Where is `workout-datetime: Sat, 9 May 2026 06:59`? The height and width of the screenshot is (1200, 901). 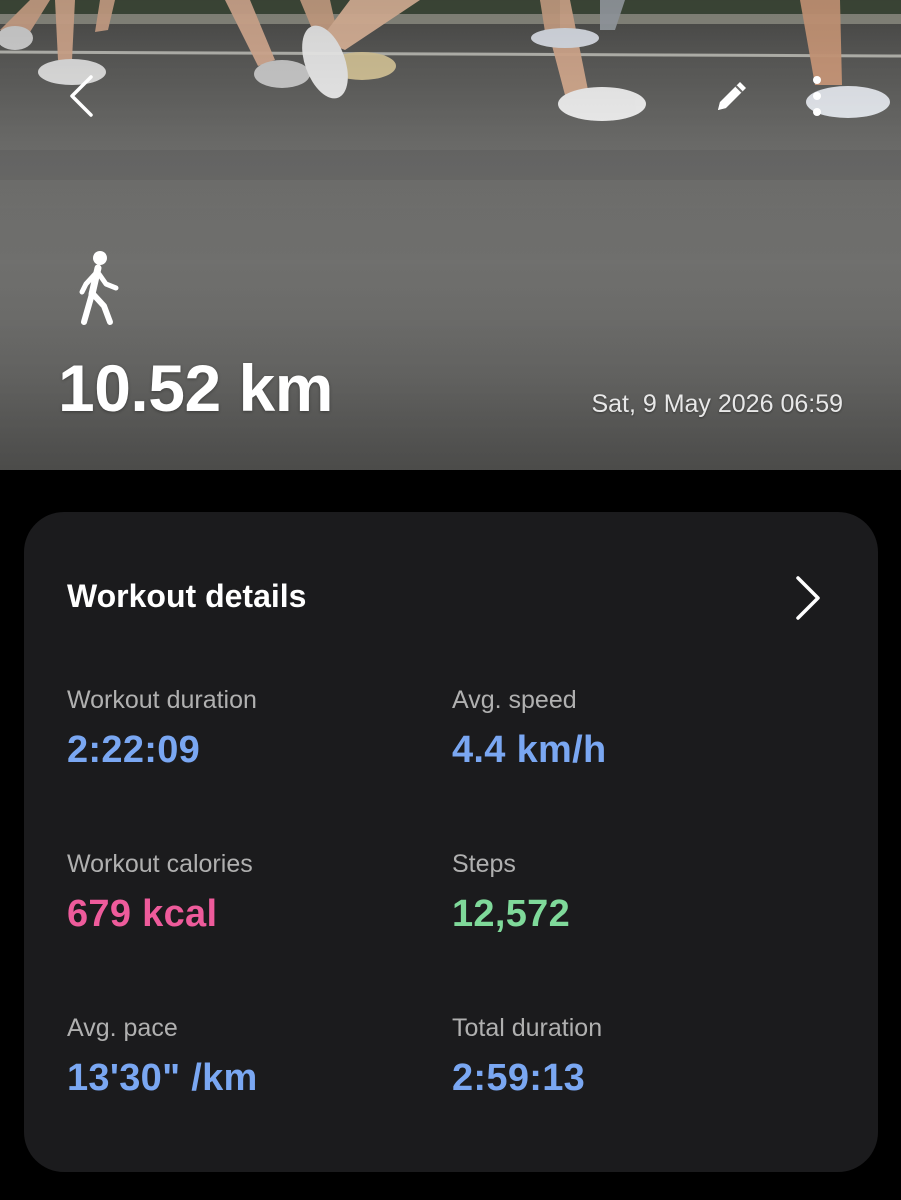
workout-datetime: Sat, 9 May 2026 06:59 is located at coordinates (717, 404).